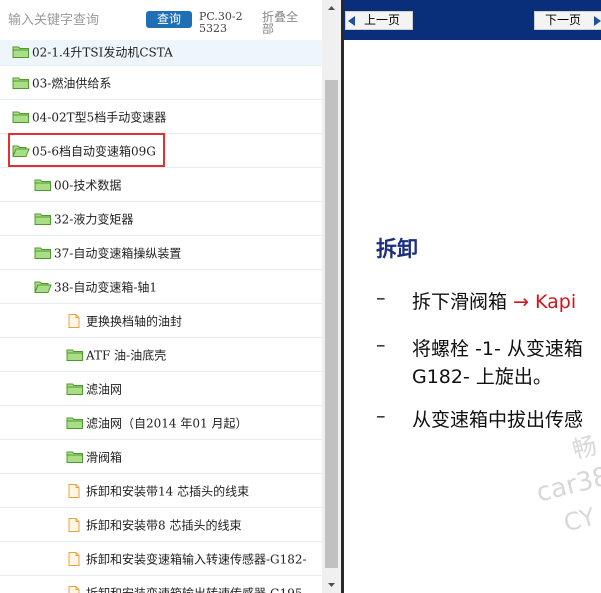 This screenshot has height=593, width=601. Describe the element at coordinates (463, 302) in the screenshot. I see `step-text: 拆下滑阀箱` at that location.